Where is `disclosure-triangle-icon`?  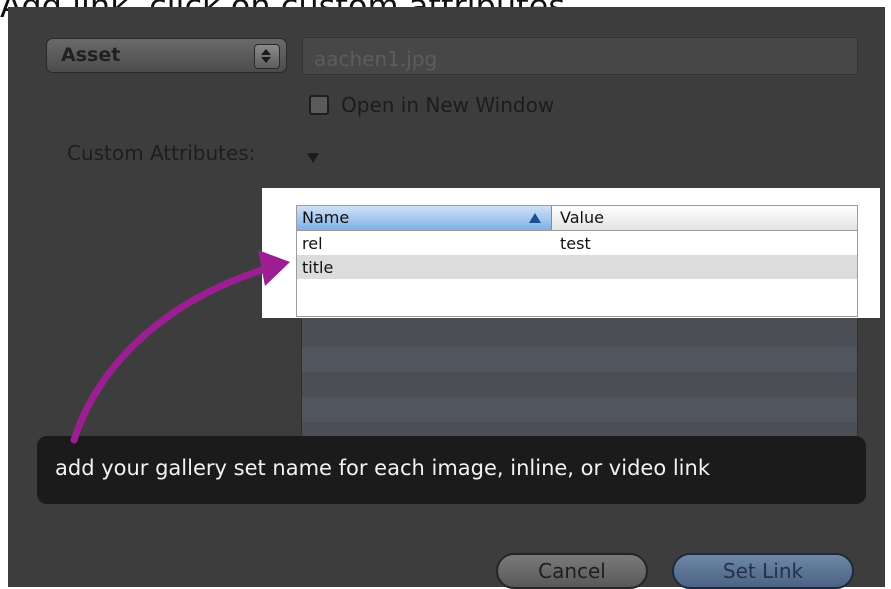
disclosure-triangle-icon is located at coordinates (313, 158).